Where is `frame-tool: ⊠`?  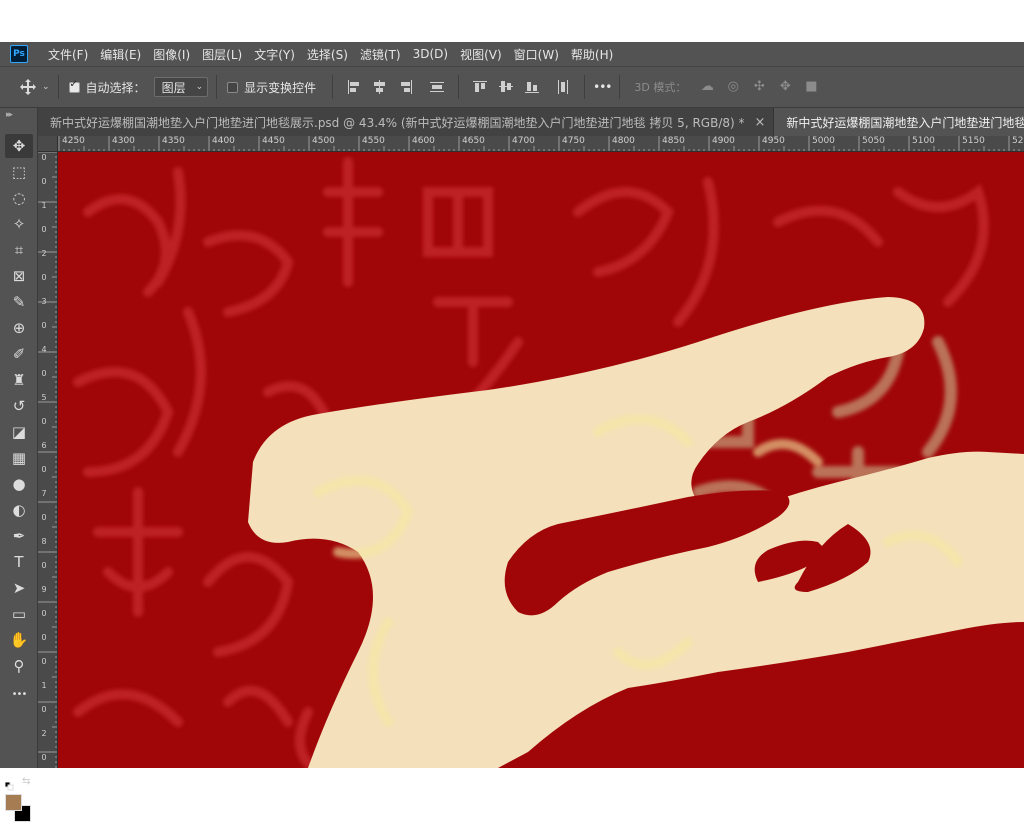
frame-tool: ⊠ is located at coordinates (19, 276).